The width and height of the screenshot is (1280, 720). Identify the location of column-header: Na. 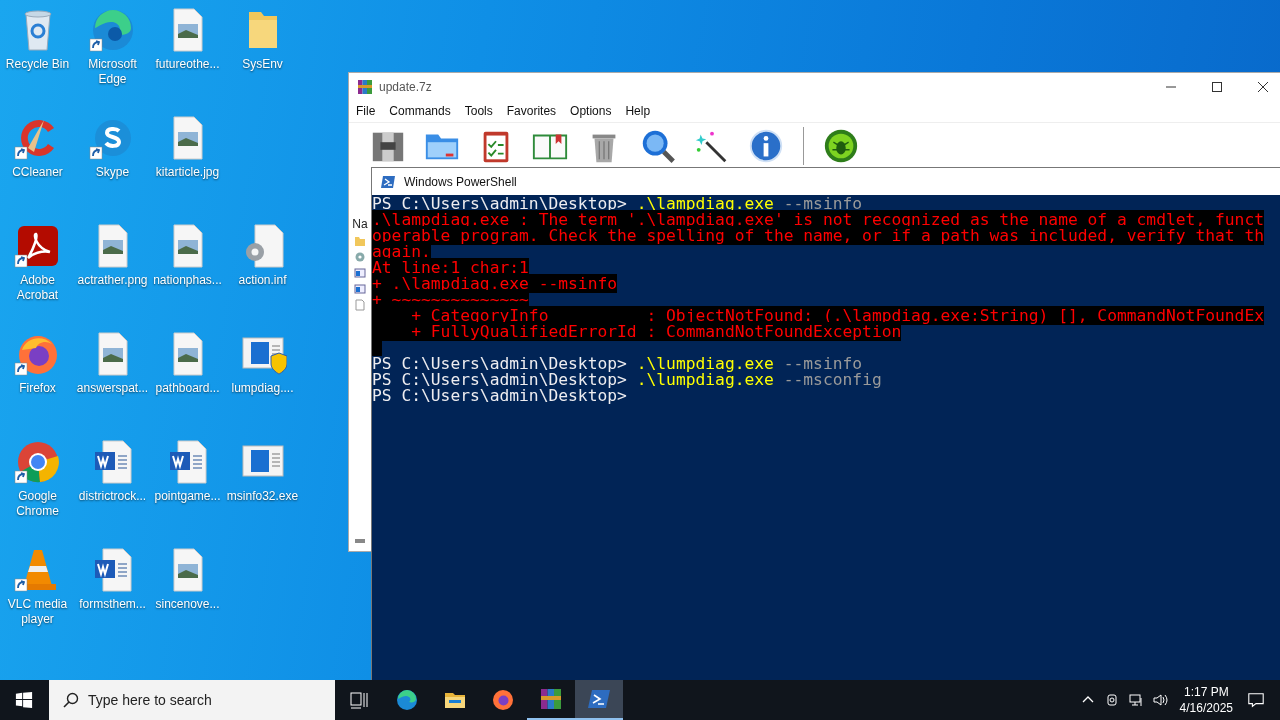
(360, 224).